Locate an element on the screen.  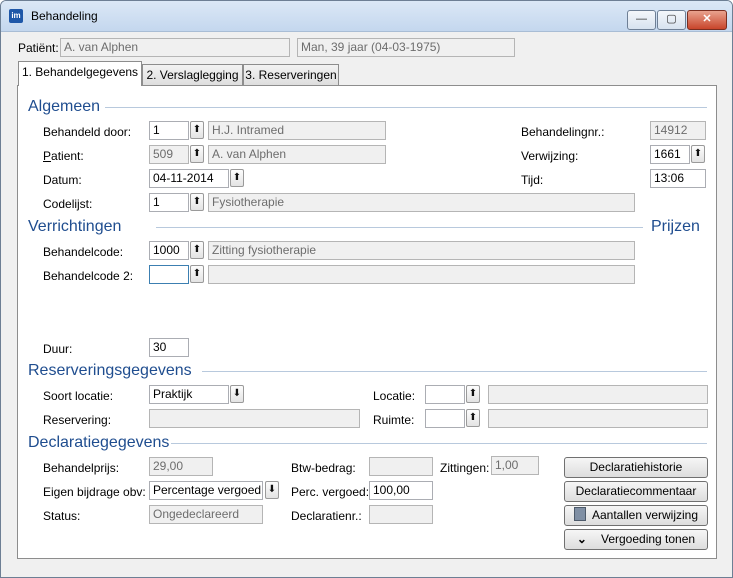
perc-vergoed-field: 100,00 is located at coordinates (401, 490).